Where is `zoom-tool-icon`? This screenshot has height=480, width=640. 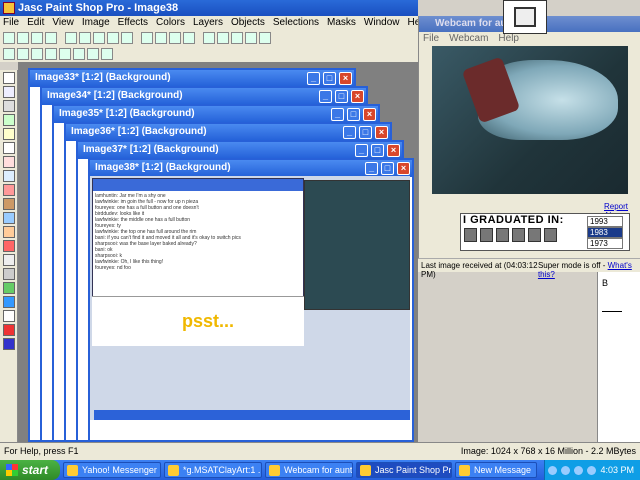 zoom-tool-icon is located at coordinates (9, 92).